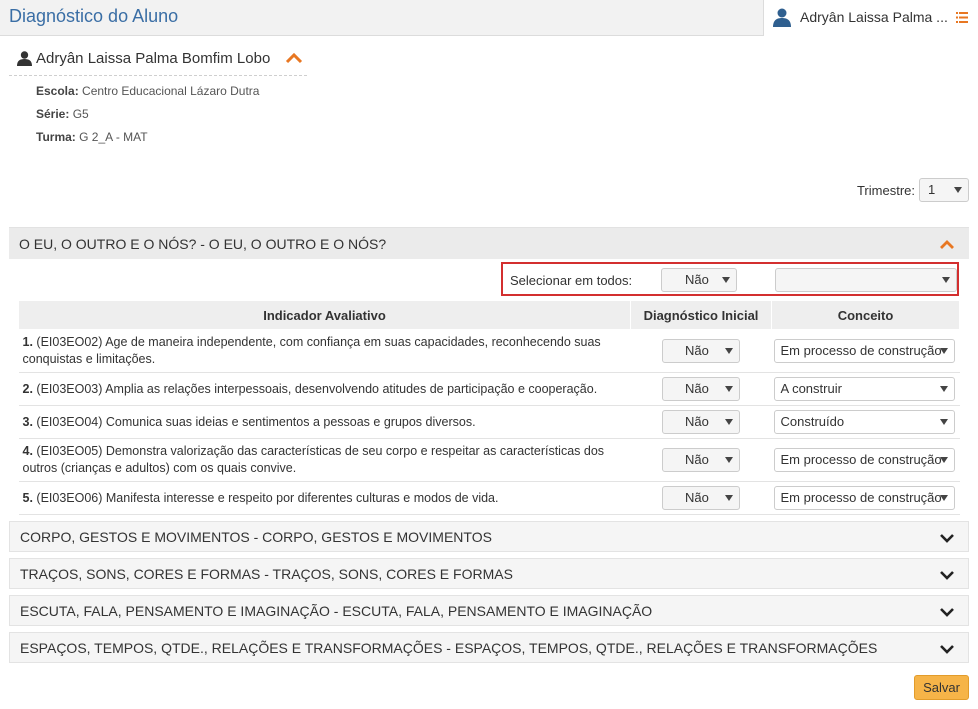  Describe the element at coordinates (27, 342) in the screenshot. I see `indicator-number: 1.` at that location.